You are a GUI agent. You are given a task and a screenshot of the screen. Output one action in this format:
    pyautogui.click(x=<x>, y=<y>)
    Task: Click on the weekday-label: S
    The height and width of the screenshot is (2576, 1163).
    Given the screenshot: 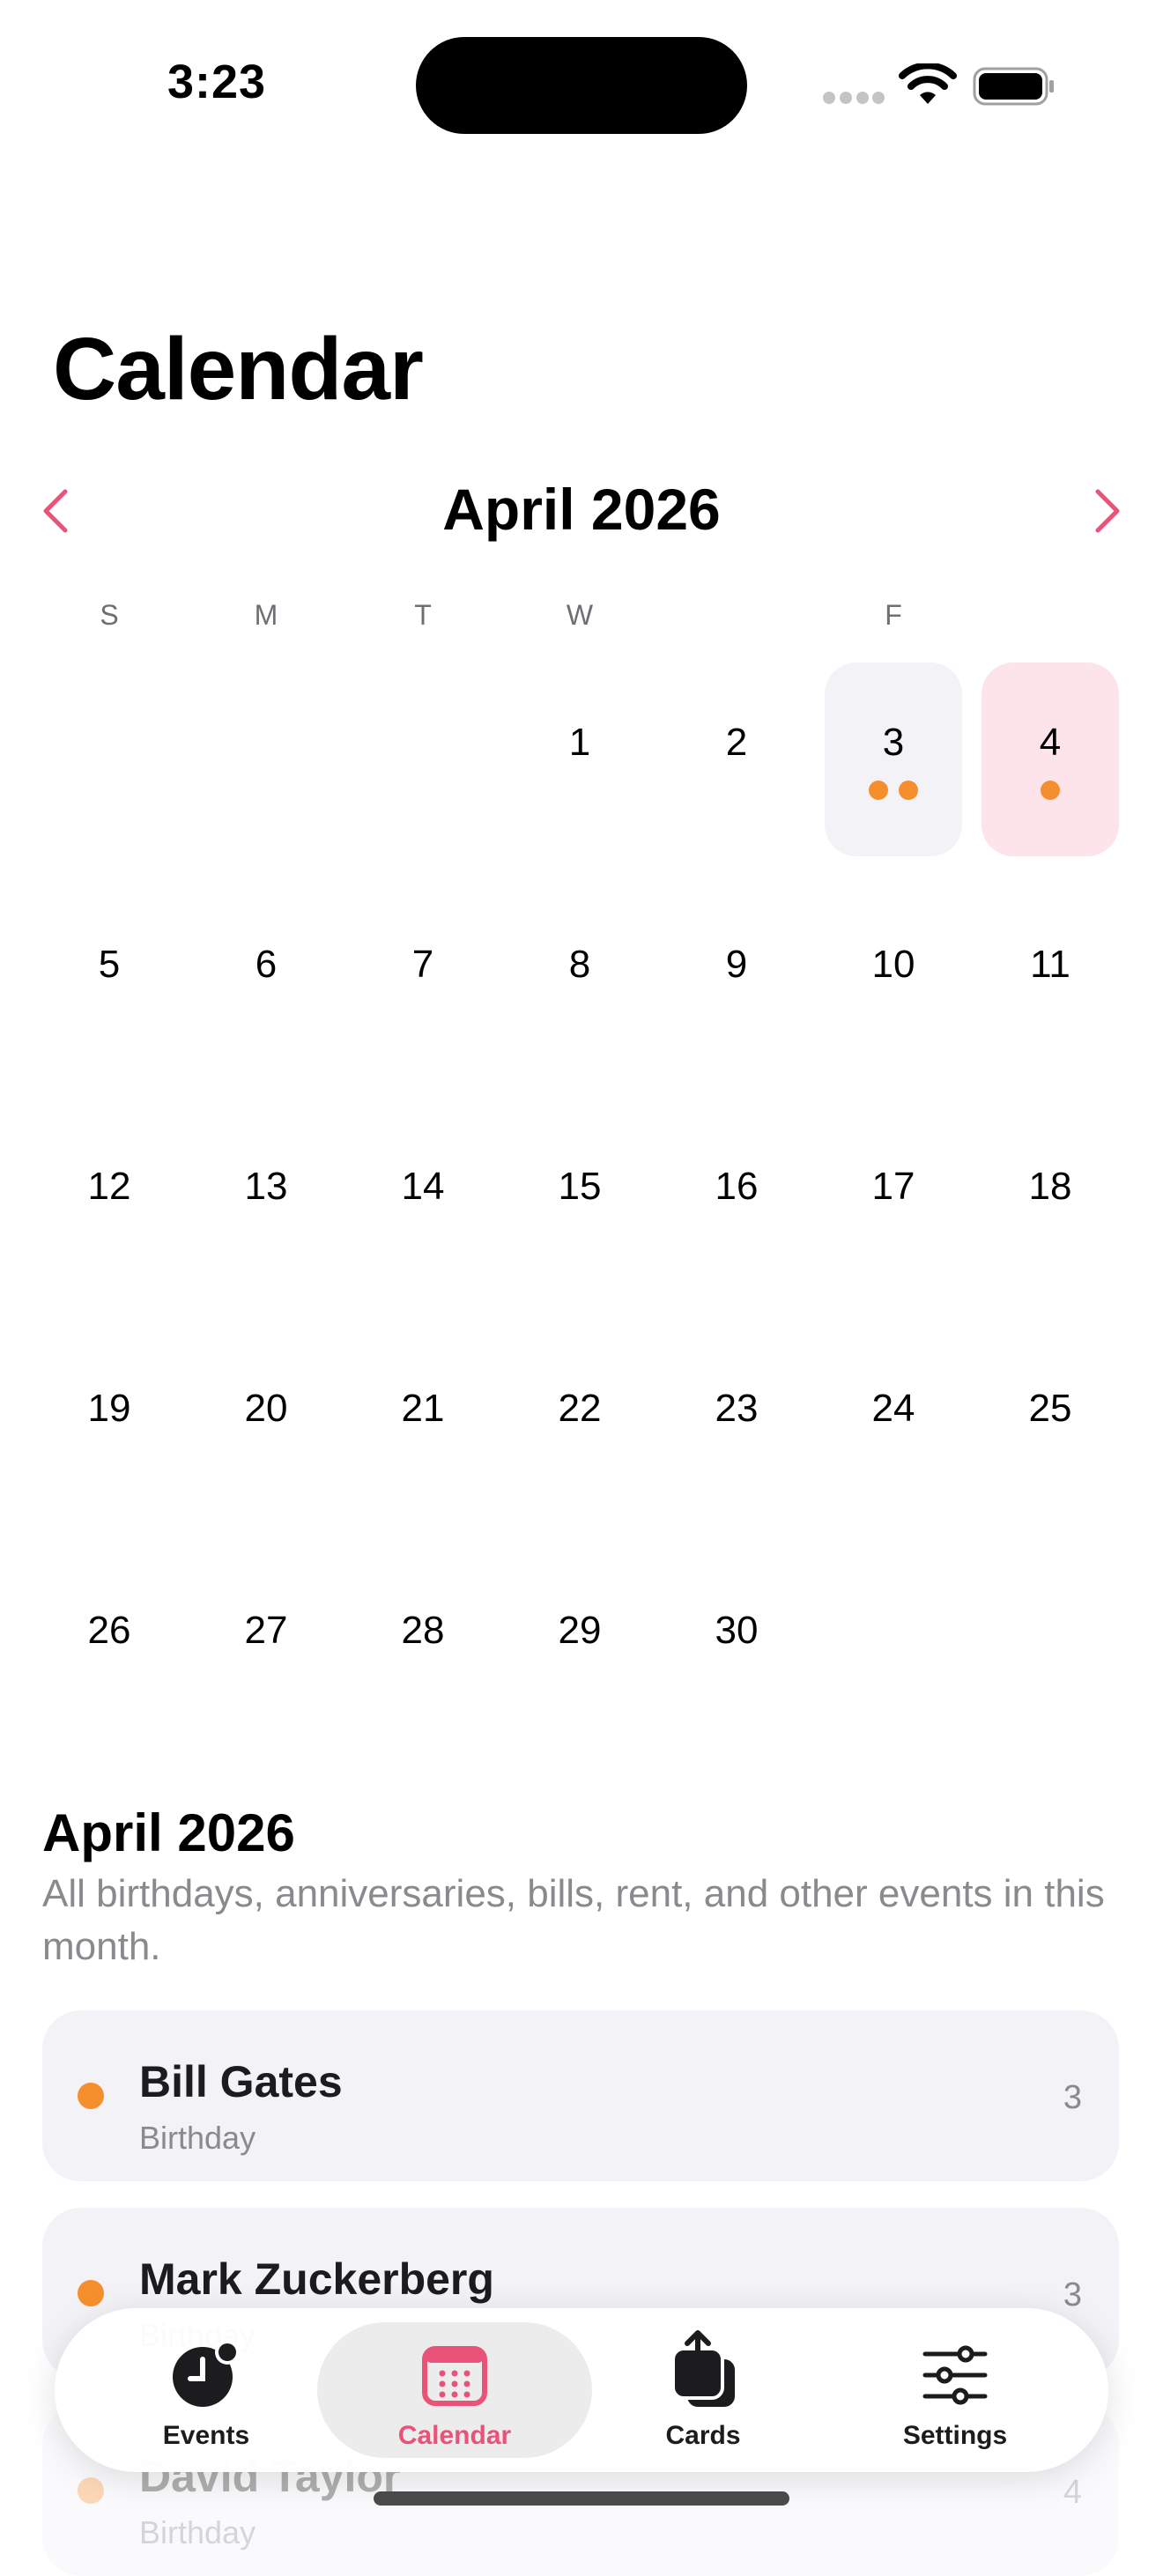 What is the action you would take?
    pyautogui.click(x=109, y=615)
    